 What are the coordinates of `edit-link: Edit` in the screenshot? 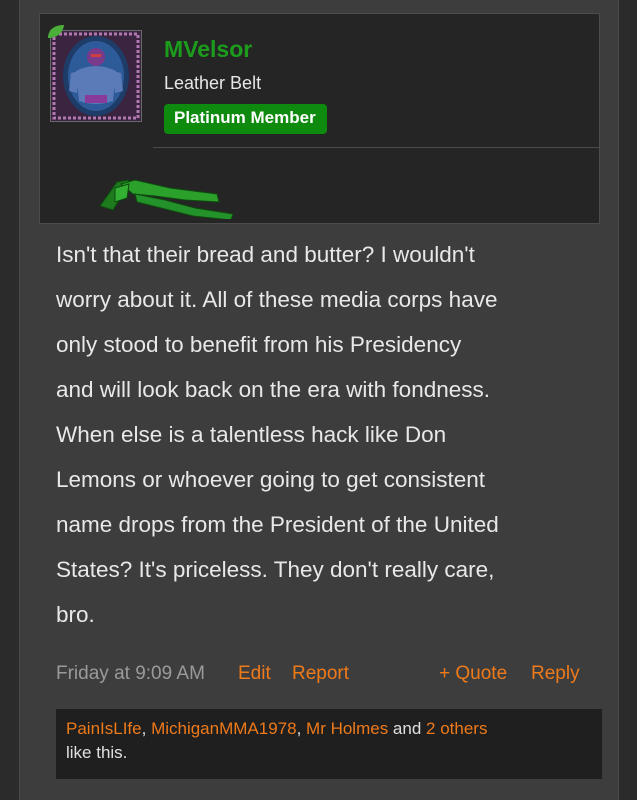 It's located at (254, 674).